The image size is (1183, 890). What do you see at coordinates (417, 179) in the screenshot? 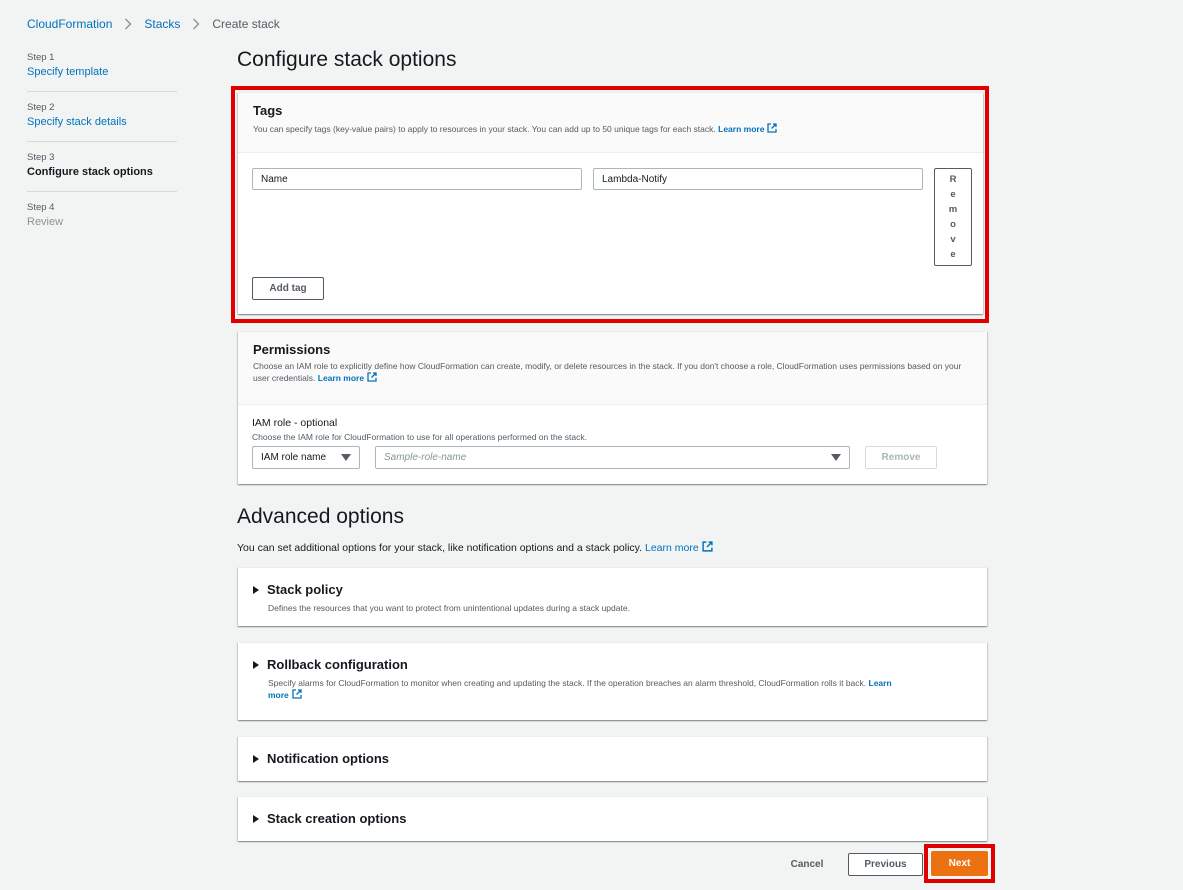
I see `tag-key-input: Name` at bounding box center [417, 179].